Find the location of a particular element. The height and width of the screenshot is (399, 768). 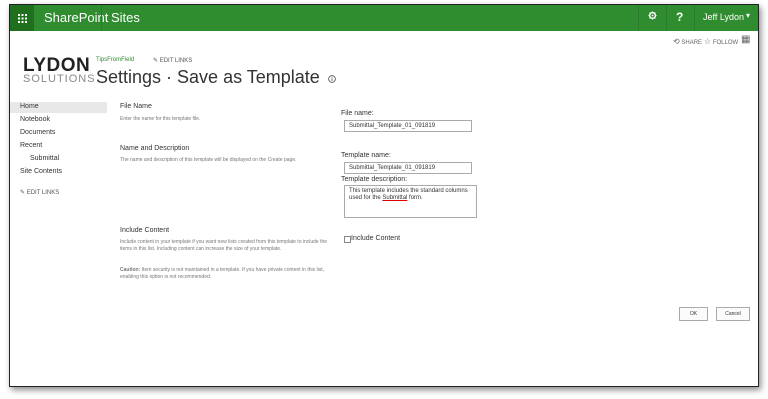

gear-icon is located at coordinates (652, 15).